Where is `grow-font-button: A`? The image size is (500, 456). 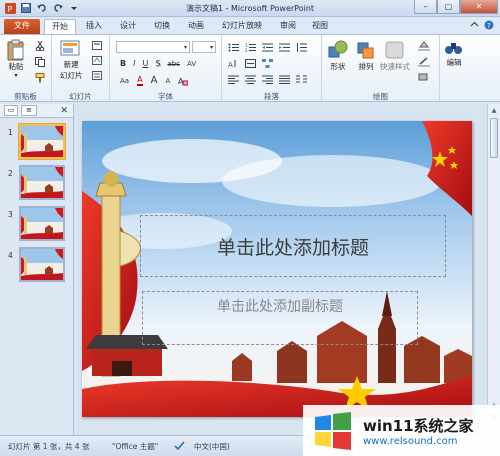 grow-font-button: A is located at coordinates (154, 80).